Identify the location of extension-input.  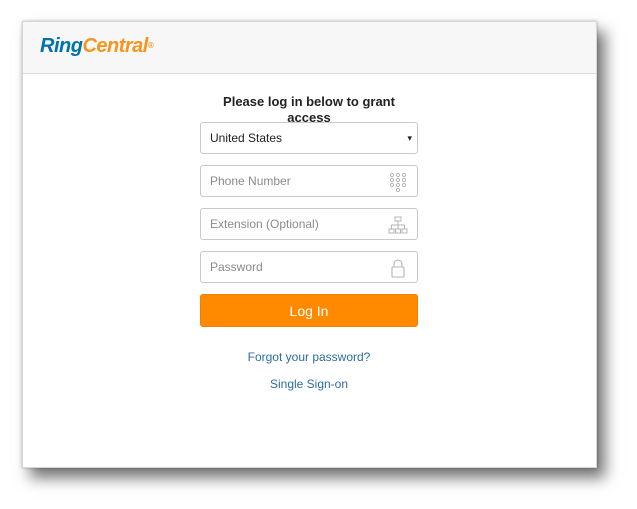
(291, 224).